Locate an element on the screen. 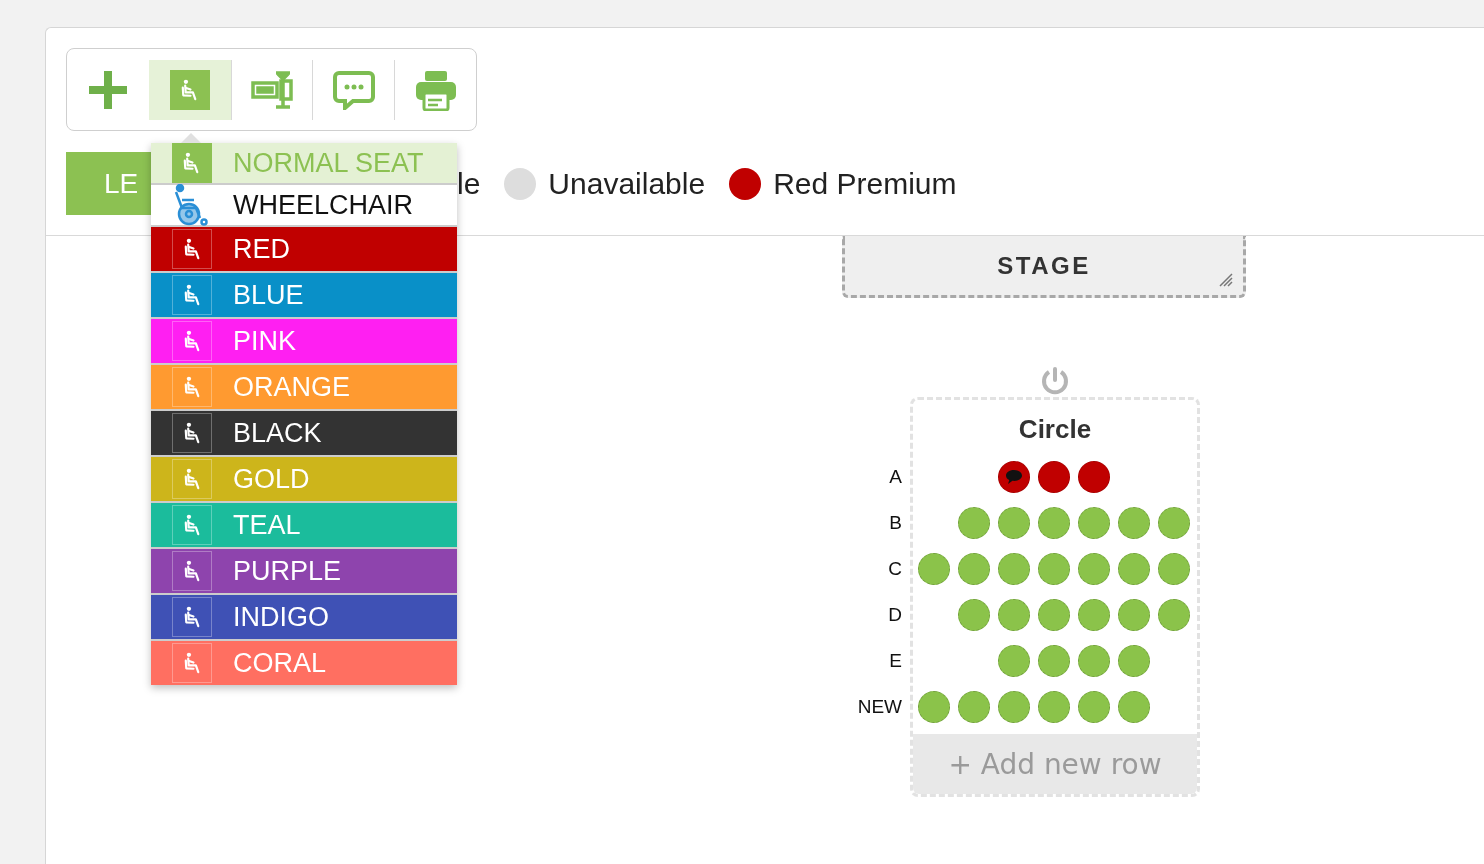 The height and width of the screenshot is (864, 1484). menu-item: INDIGO is located at coordinates (304, 617).